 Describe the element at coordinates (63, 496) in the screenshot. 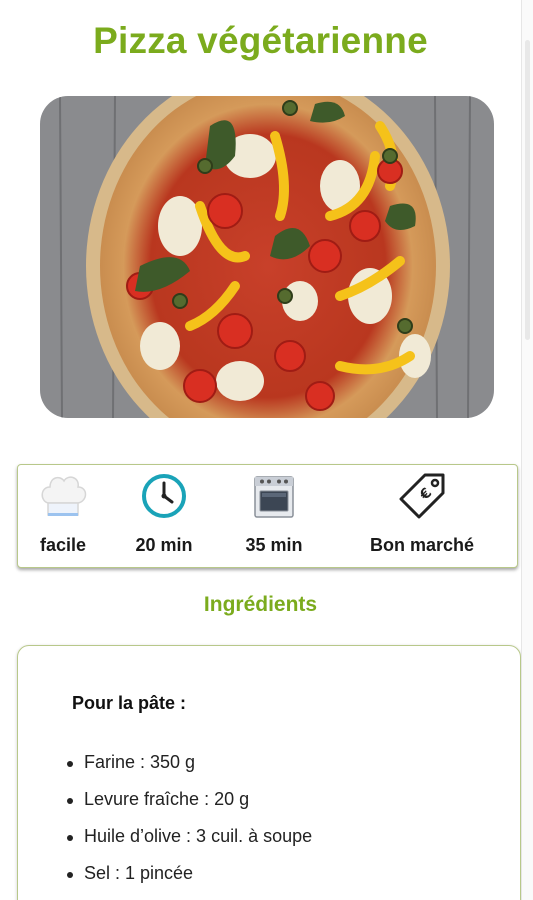

I see `chef-hat-icon` at that location.